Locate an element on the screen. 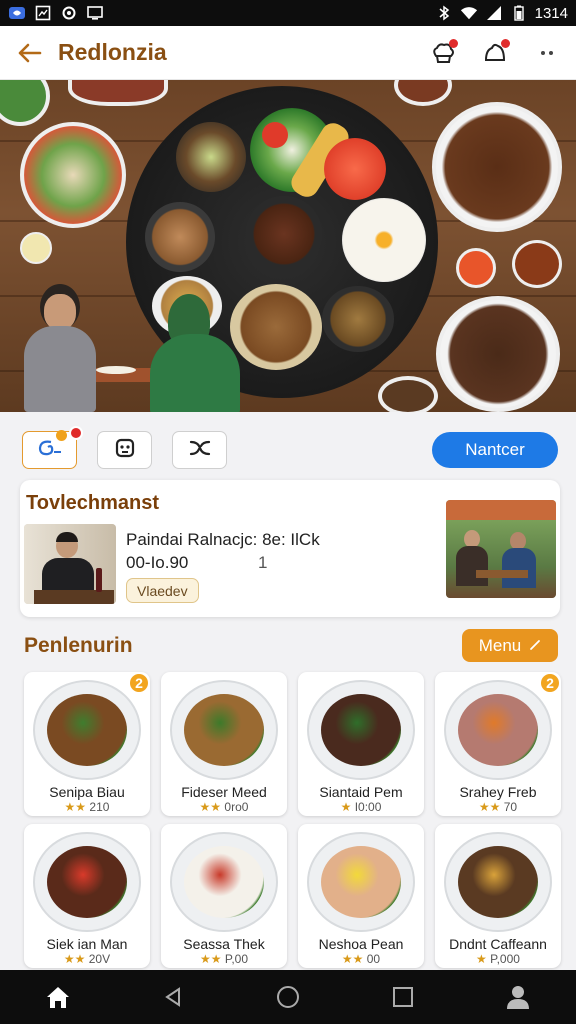 Image resolution: width=576 pixels, height=1024 pixels. rating-value: 0ro0 is located at coordinates (236, 807).